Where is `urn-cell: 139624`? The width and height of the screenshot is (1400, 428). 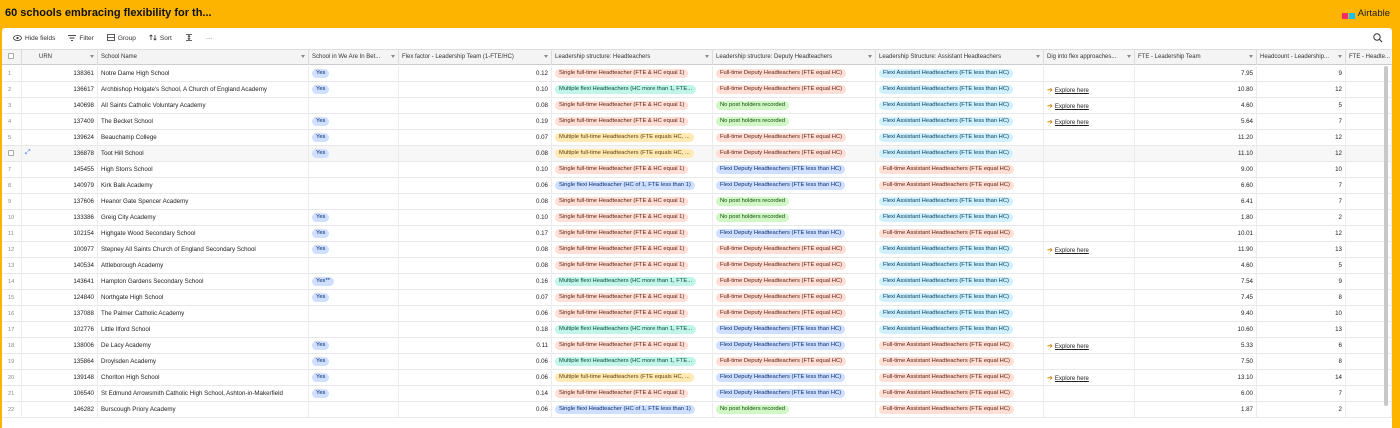 urn-cell: 139624 is located at coordinates (60, 138).